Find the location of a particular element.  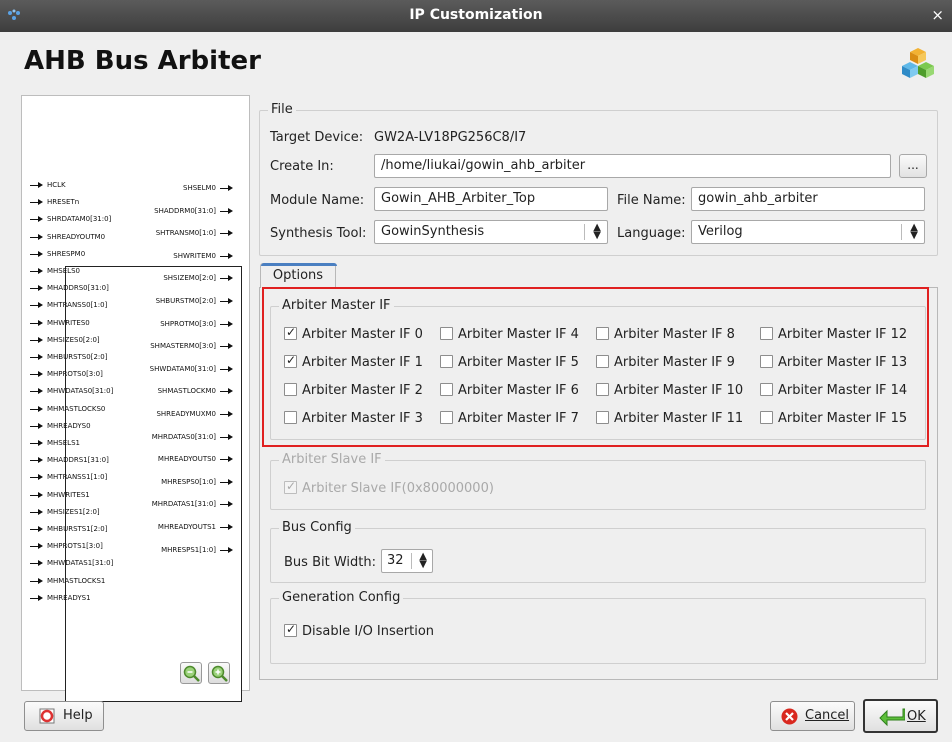

ip-cubes-icon is located at coordinates (918, 63).